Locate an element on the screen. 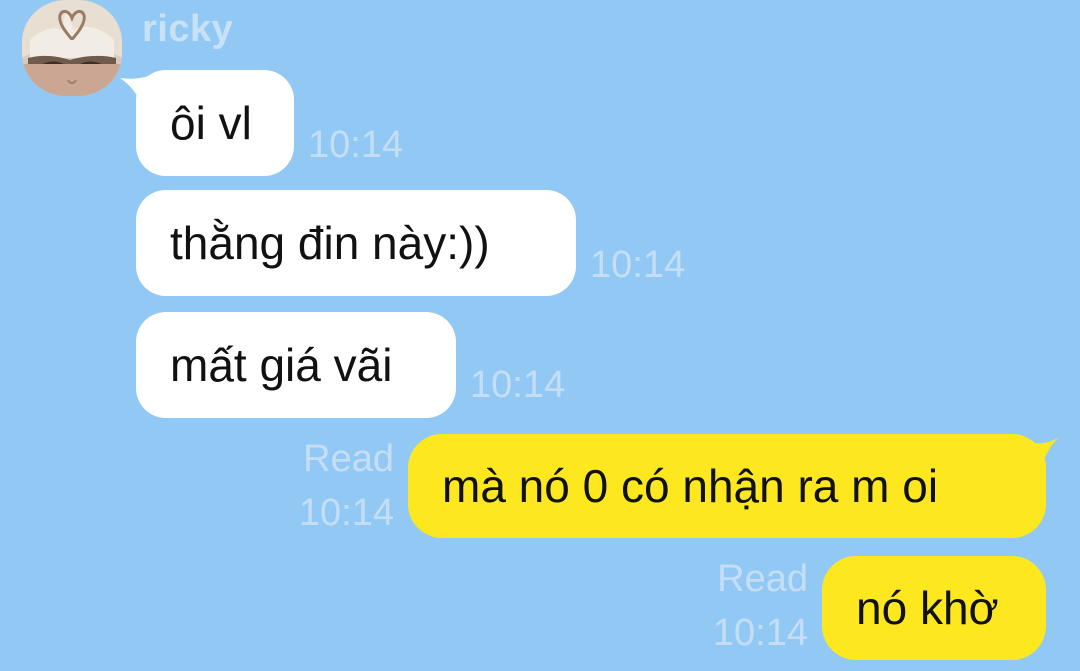 The height and width of the screenshot is (671, 1080). message-text: thằng đin này:)) is located at coordinates (330, 243).